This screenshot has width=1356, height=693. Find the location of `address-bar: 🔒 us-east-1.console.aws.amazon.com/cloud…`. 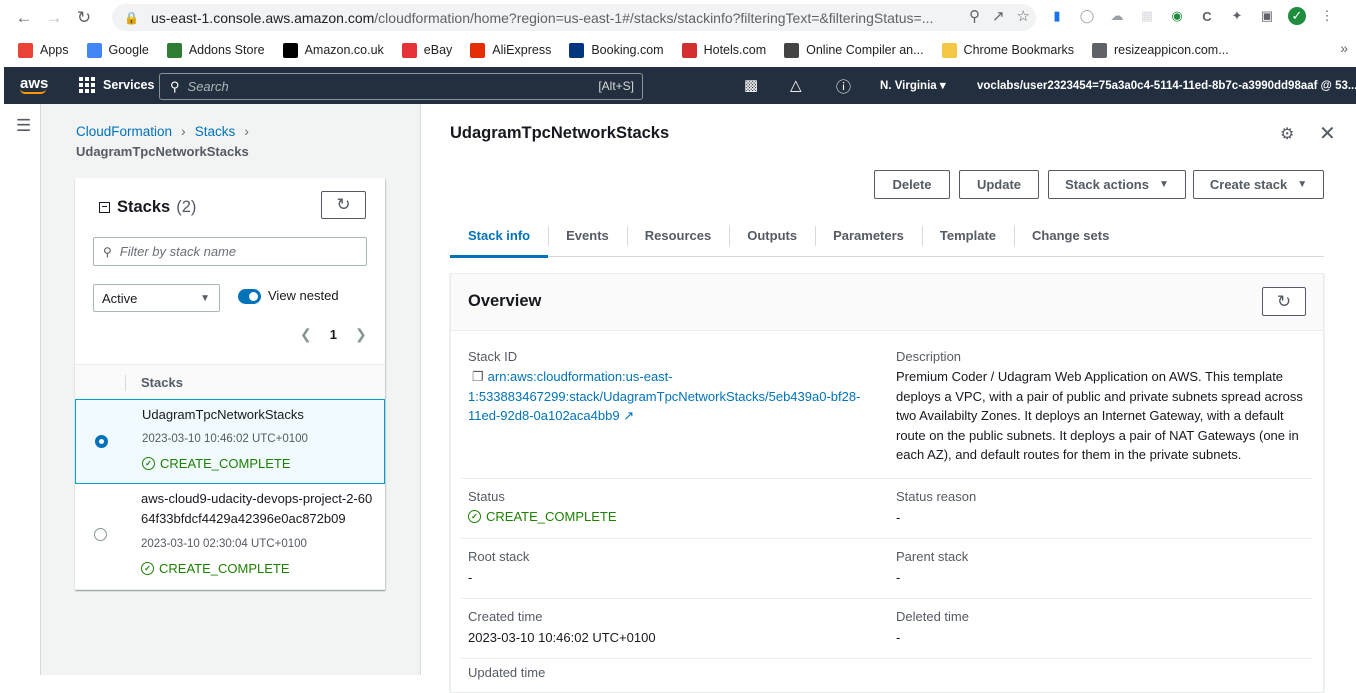

address-bar: 🔒 us-east-1.console.aws.amazon.com/cloud… is located at coordinates (574, 17).